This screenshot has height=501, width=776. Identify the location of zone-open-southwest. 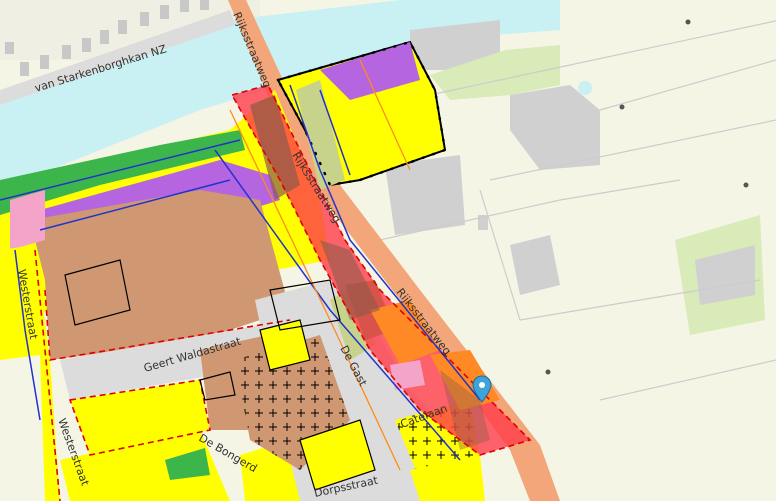
(22, 428).